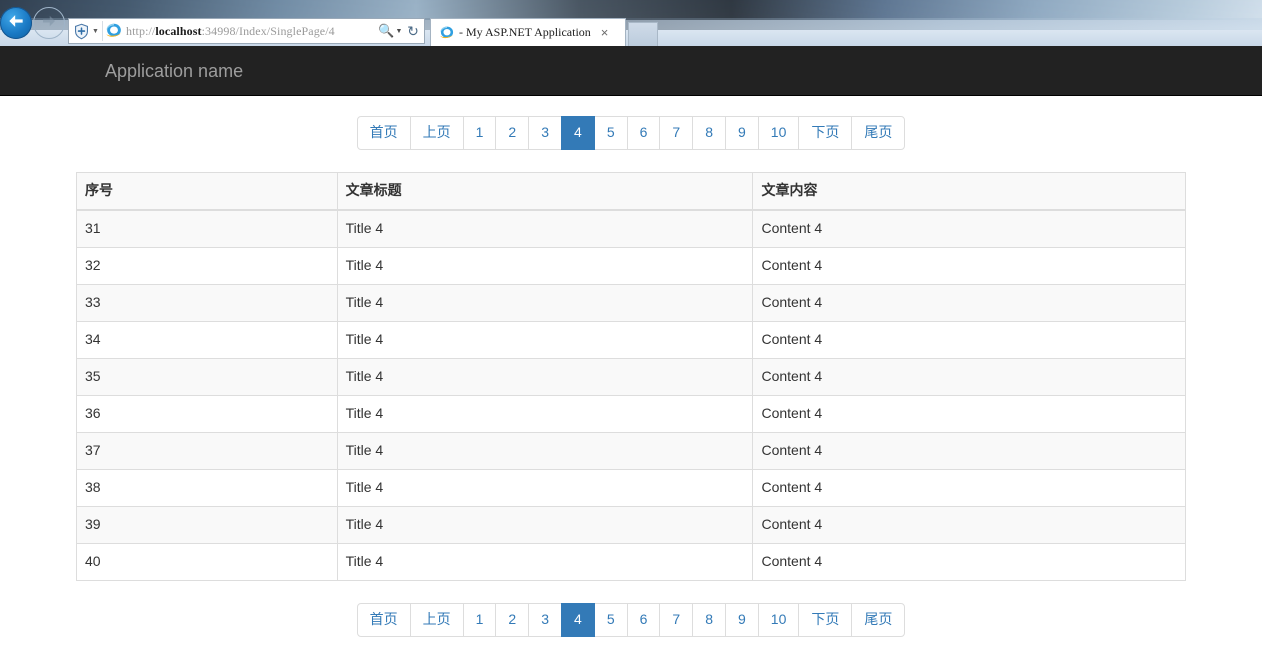 The width and height of the screenshot is (1262, 665). I want to click on page-10-bottom: 10, so click(778, 619).